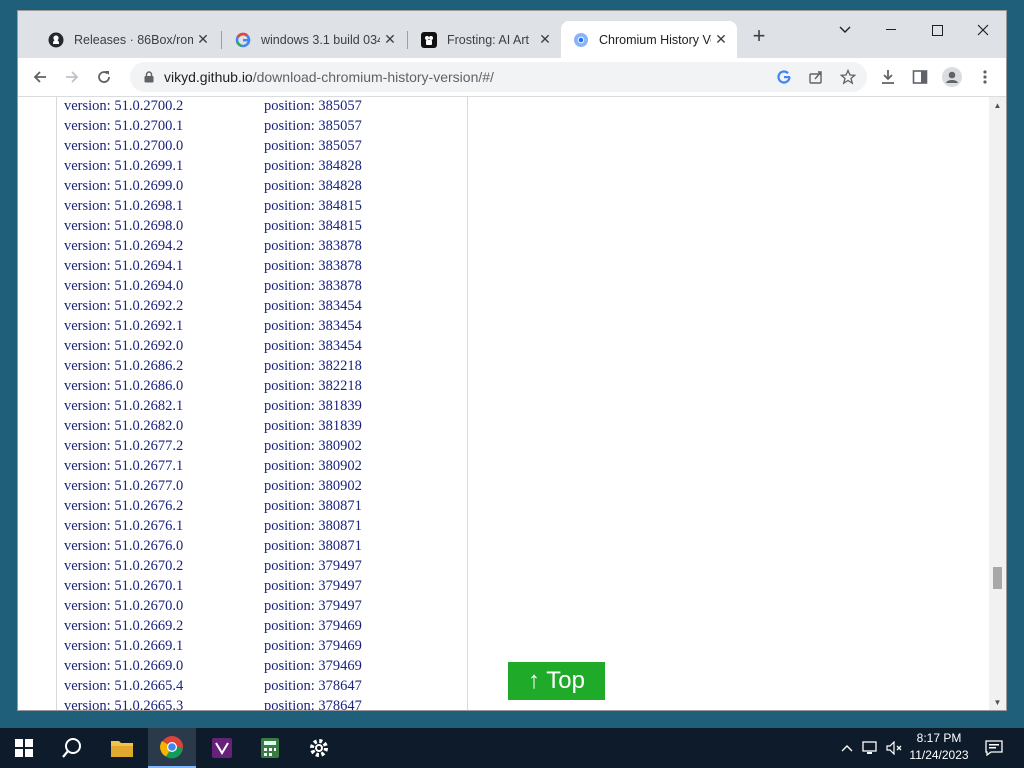 The width and height of the screenshot is (1024, 768). I want to click on back-to-top-button: ↑ Top, so click(556, 681).